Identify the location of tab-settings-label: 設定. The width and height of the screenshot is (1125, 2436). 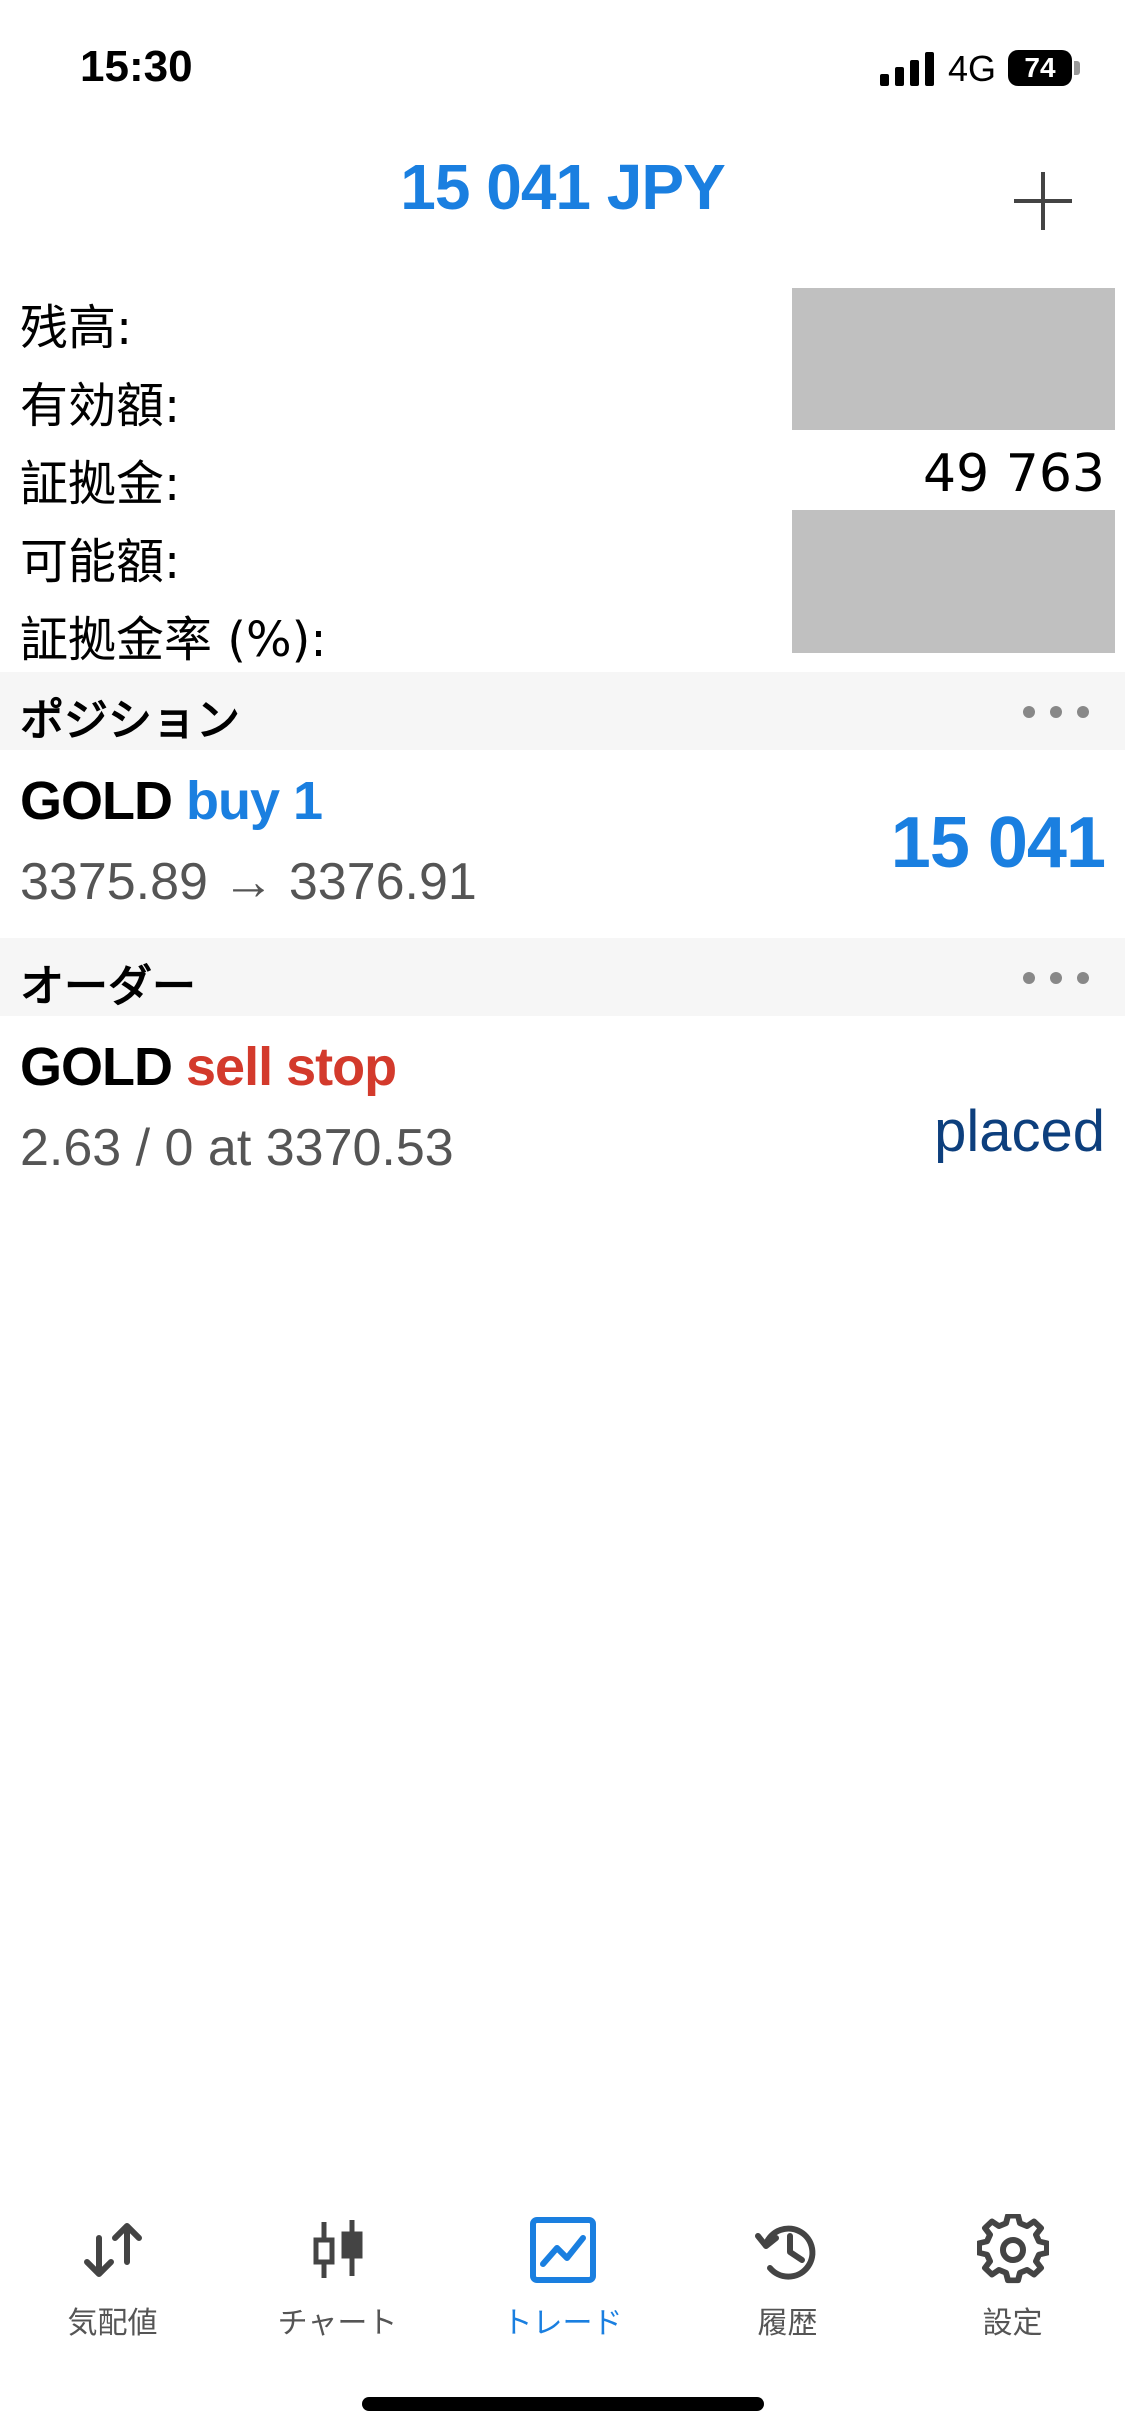
(1012, 2323).